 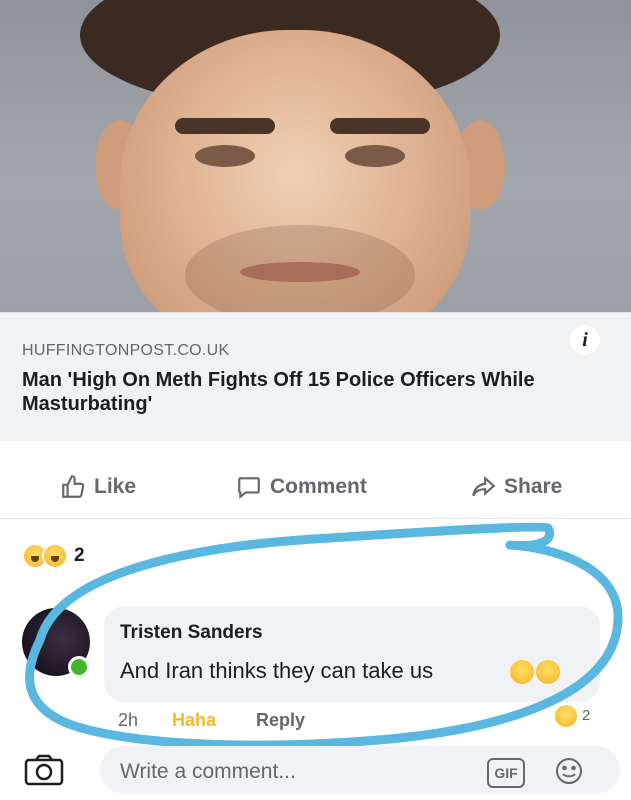 What do you see at coordinates (380, 126) in the screenshot?
I see `right-eyebrow` at bounding box center [380, 126].